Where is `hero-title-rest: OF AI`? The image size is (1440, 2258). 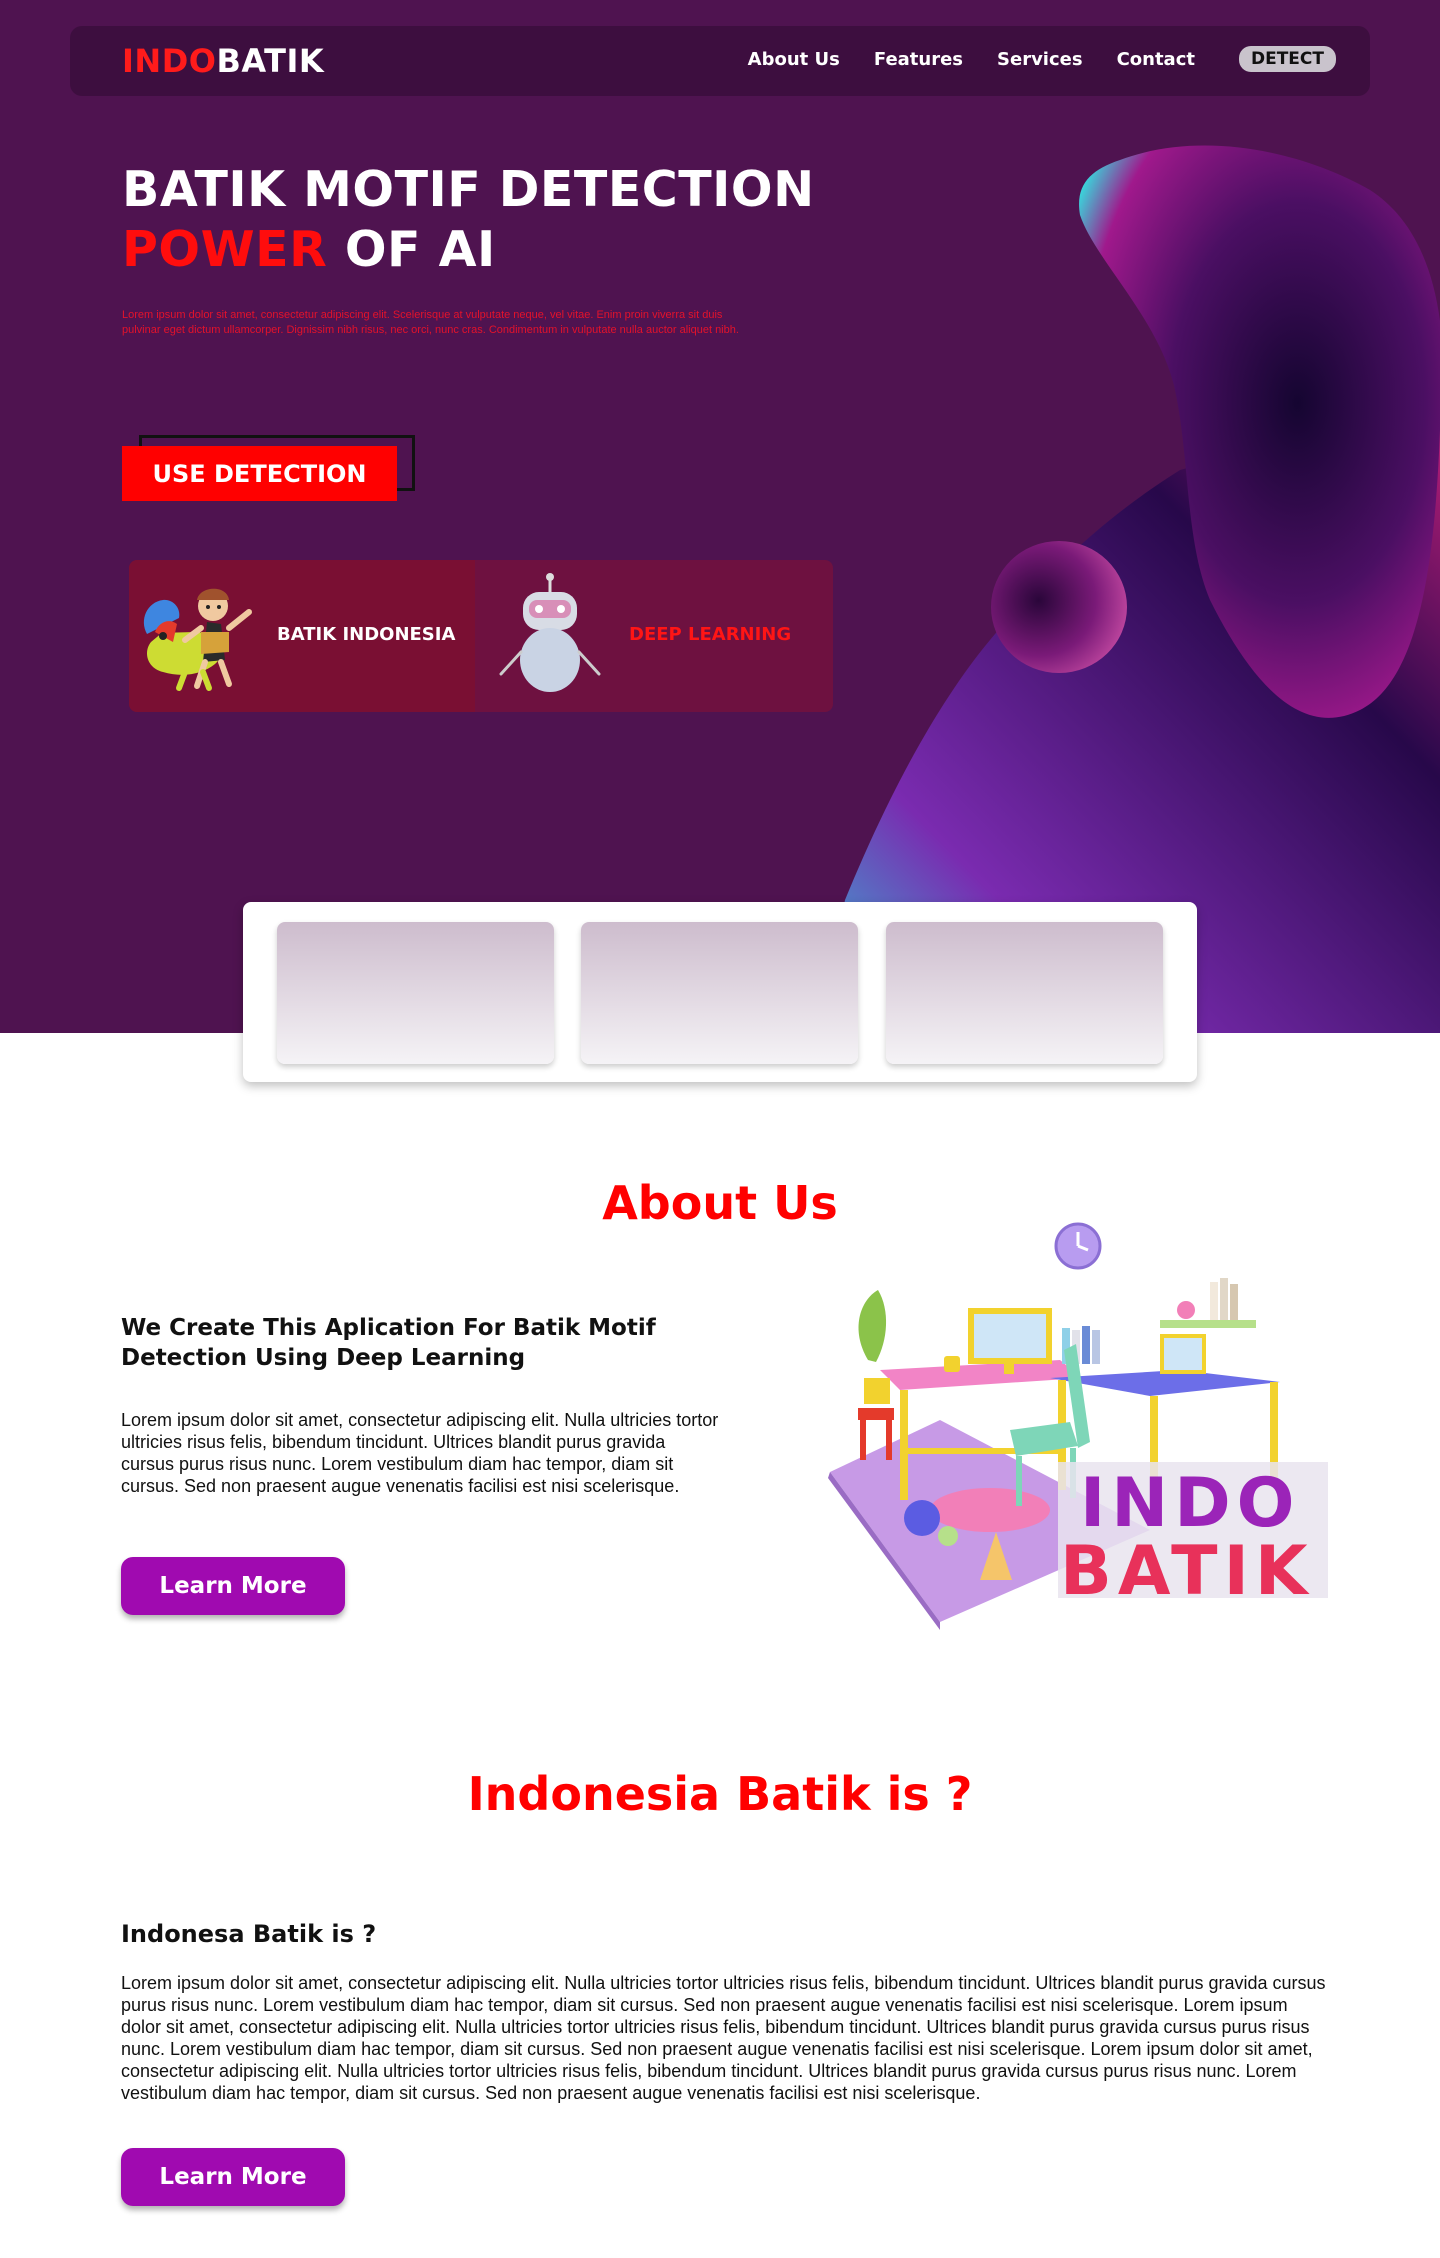
hero-title-rest: OF AI is located at coordinates (411, 249).